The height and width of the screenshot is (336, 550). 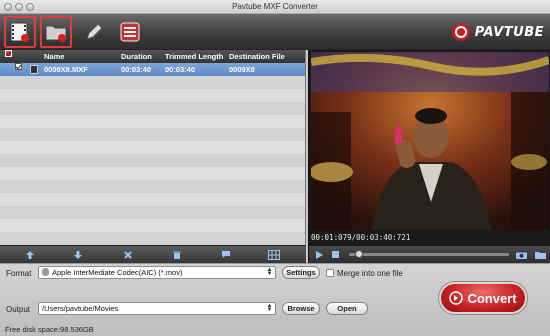 I want to click on row-checkbox, so click(x=18, y=66).